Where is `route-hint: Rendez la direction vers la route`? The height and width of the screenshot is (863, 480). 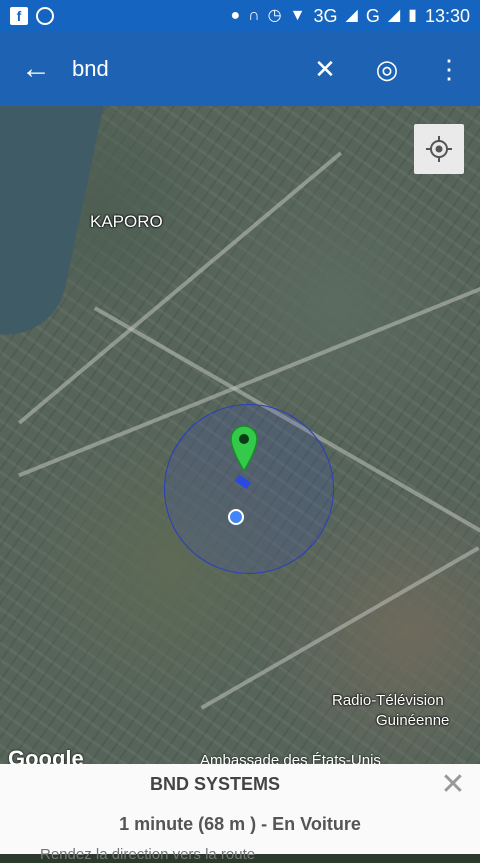 route-hint: Rendez la direction vers la route is located at coordinates (148, 854).